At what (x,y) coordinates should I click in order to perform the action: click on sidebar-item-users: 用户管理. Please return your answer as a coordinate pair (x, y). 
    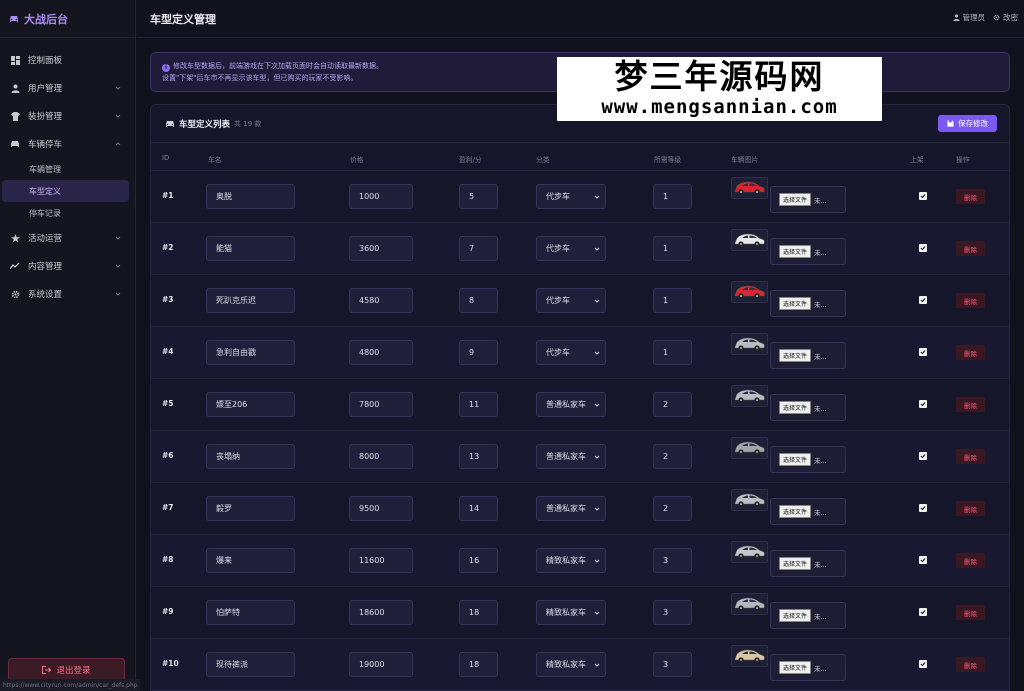
    Looking at the image, I should click on (67, 88).